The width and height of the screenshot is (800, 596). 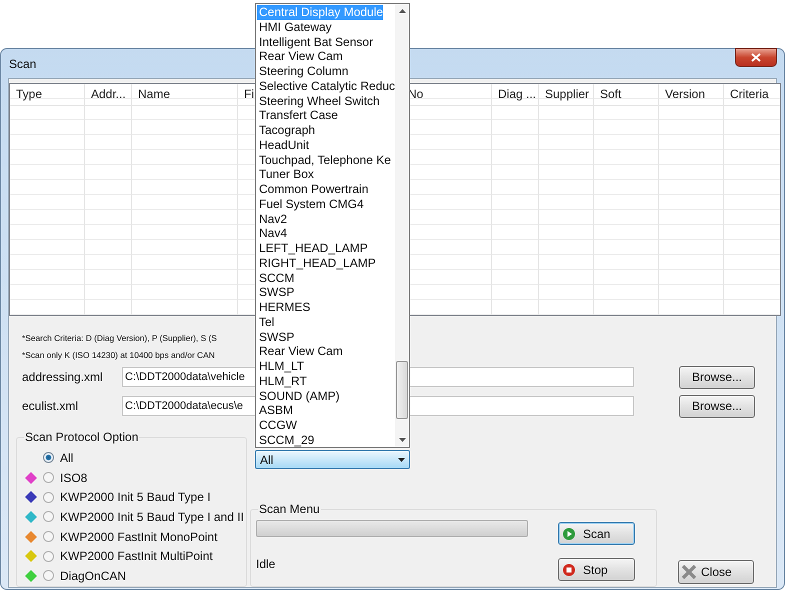 I want to click on note-text: *Search Criteria: D (Diag Version), P (Supplier), S (S, so click(x=119, y=338).